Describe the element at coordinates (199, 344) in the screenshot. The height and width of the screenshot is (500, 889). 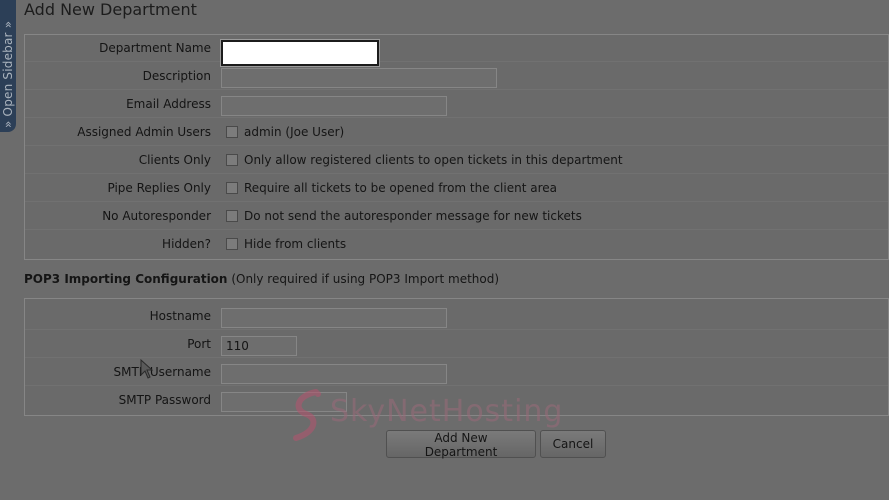
I see `port-label: Port` at that location.